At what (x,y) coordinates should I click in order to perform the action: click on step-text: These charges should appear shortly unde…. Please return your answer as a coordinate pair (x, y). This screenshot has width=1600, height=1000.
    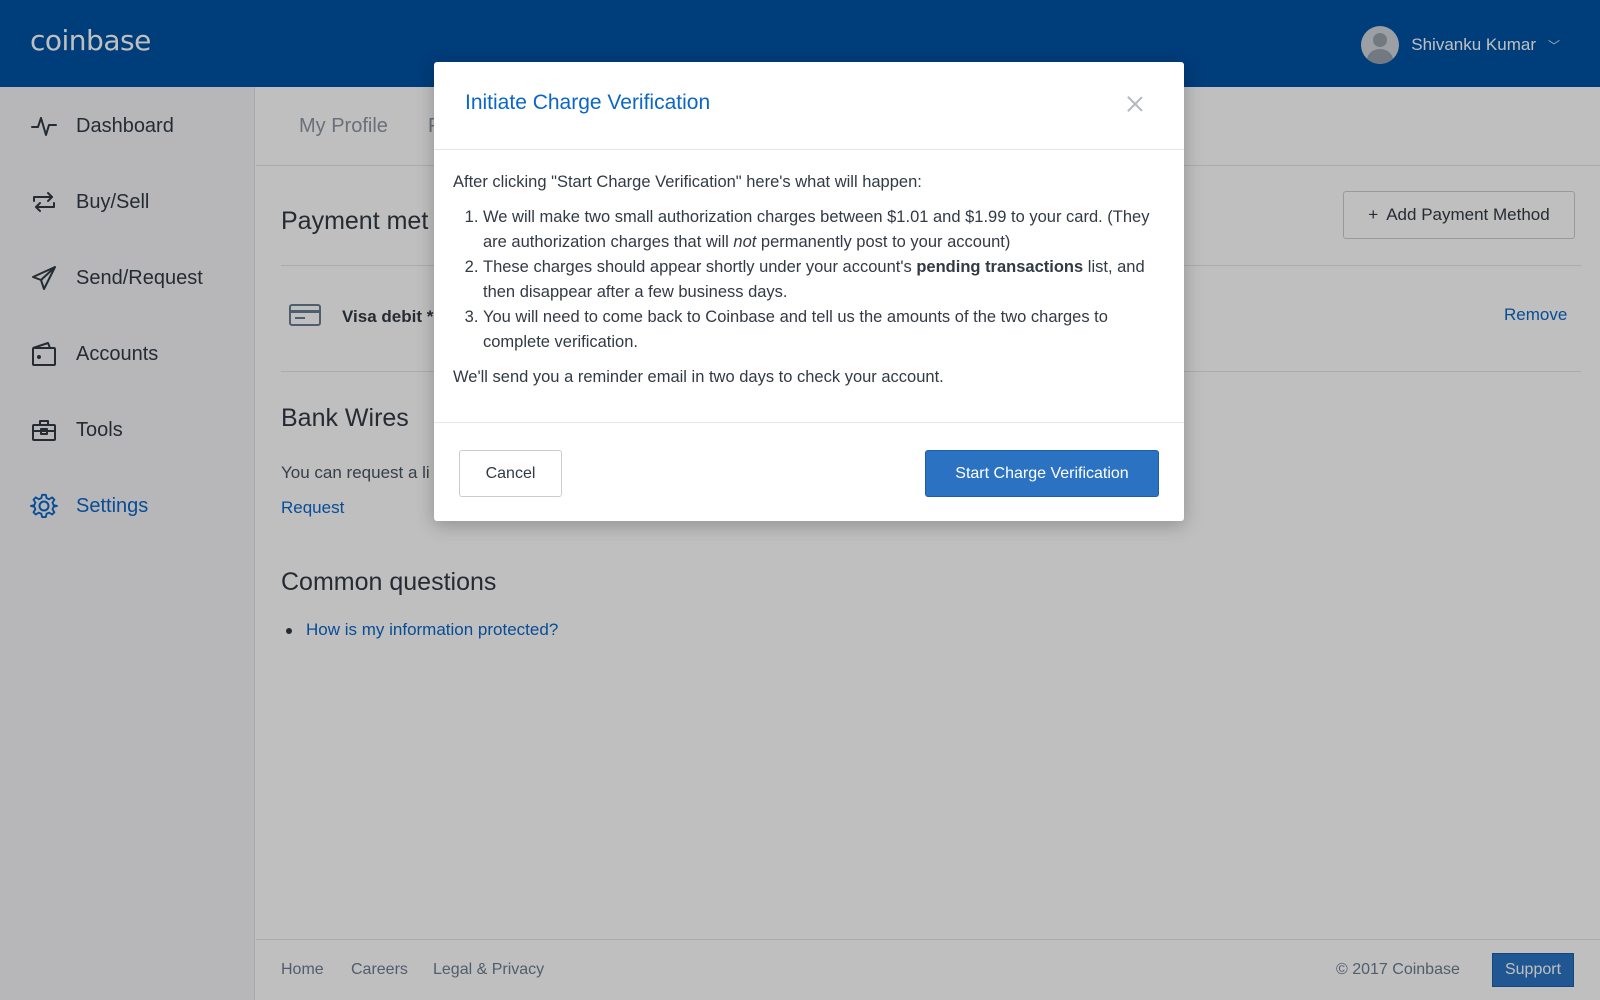
    Looking at the image, I should click on (700, 267).